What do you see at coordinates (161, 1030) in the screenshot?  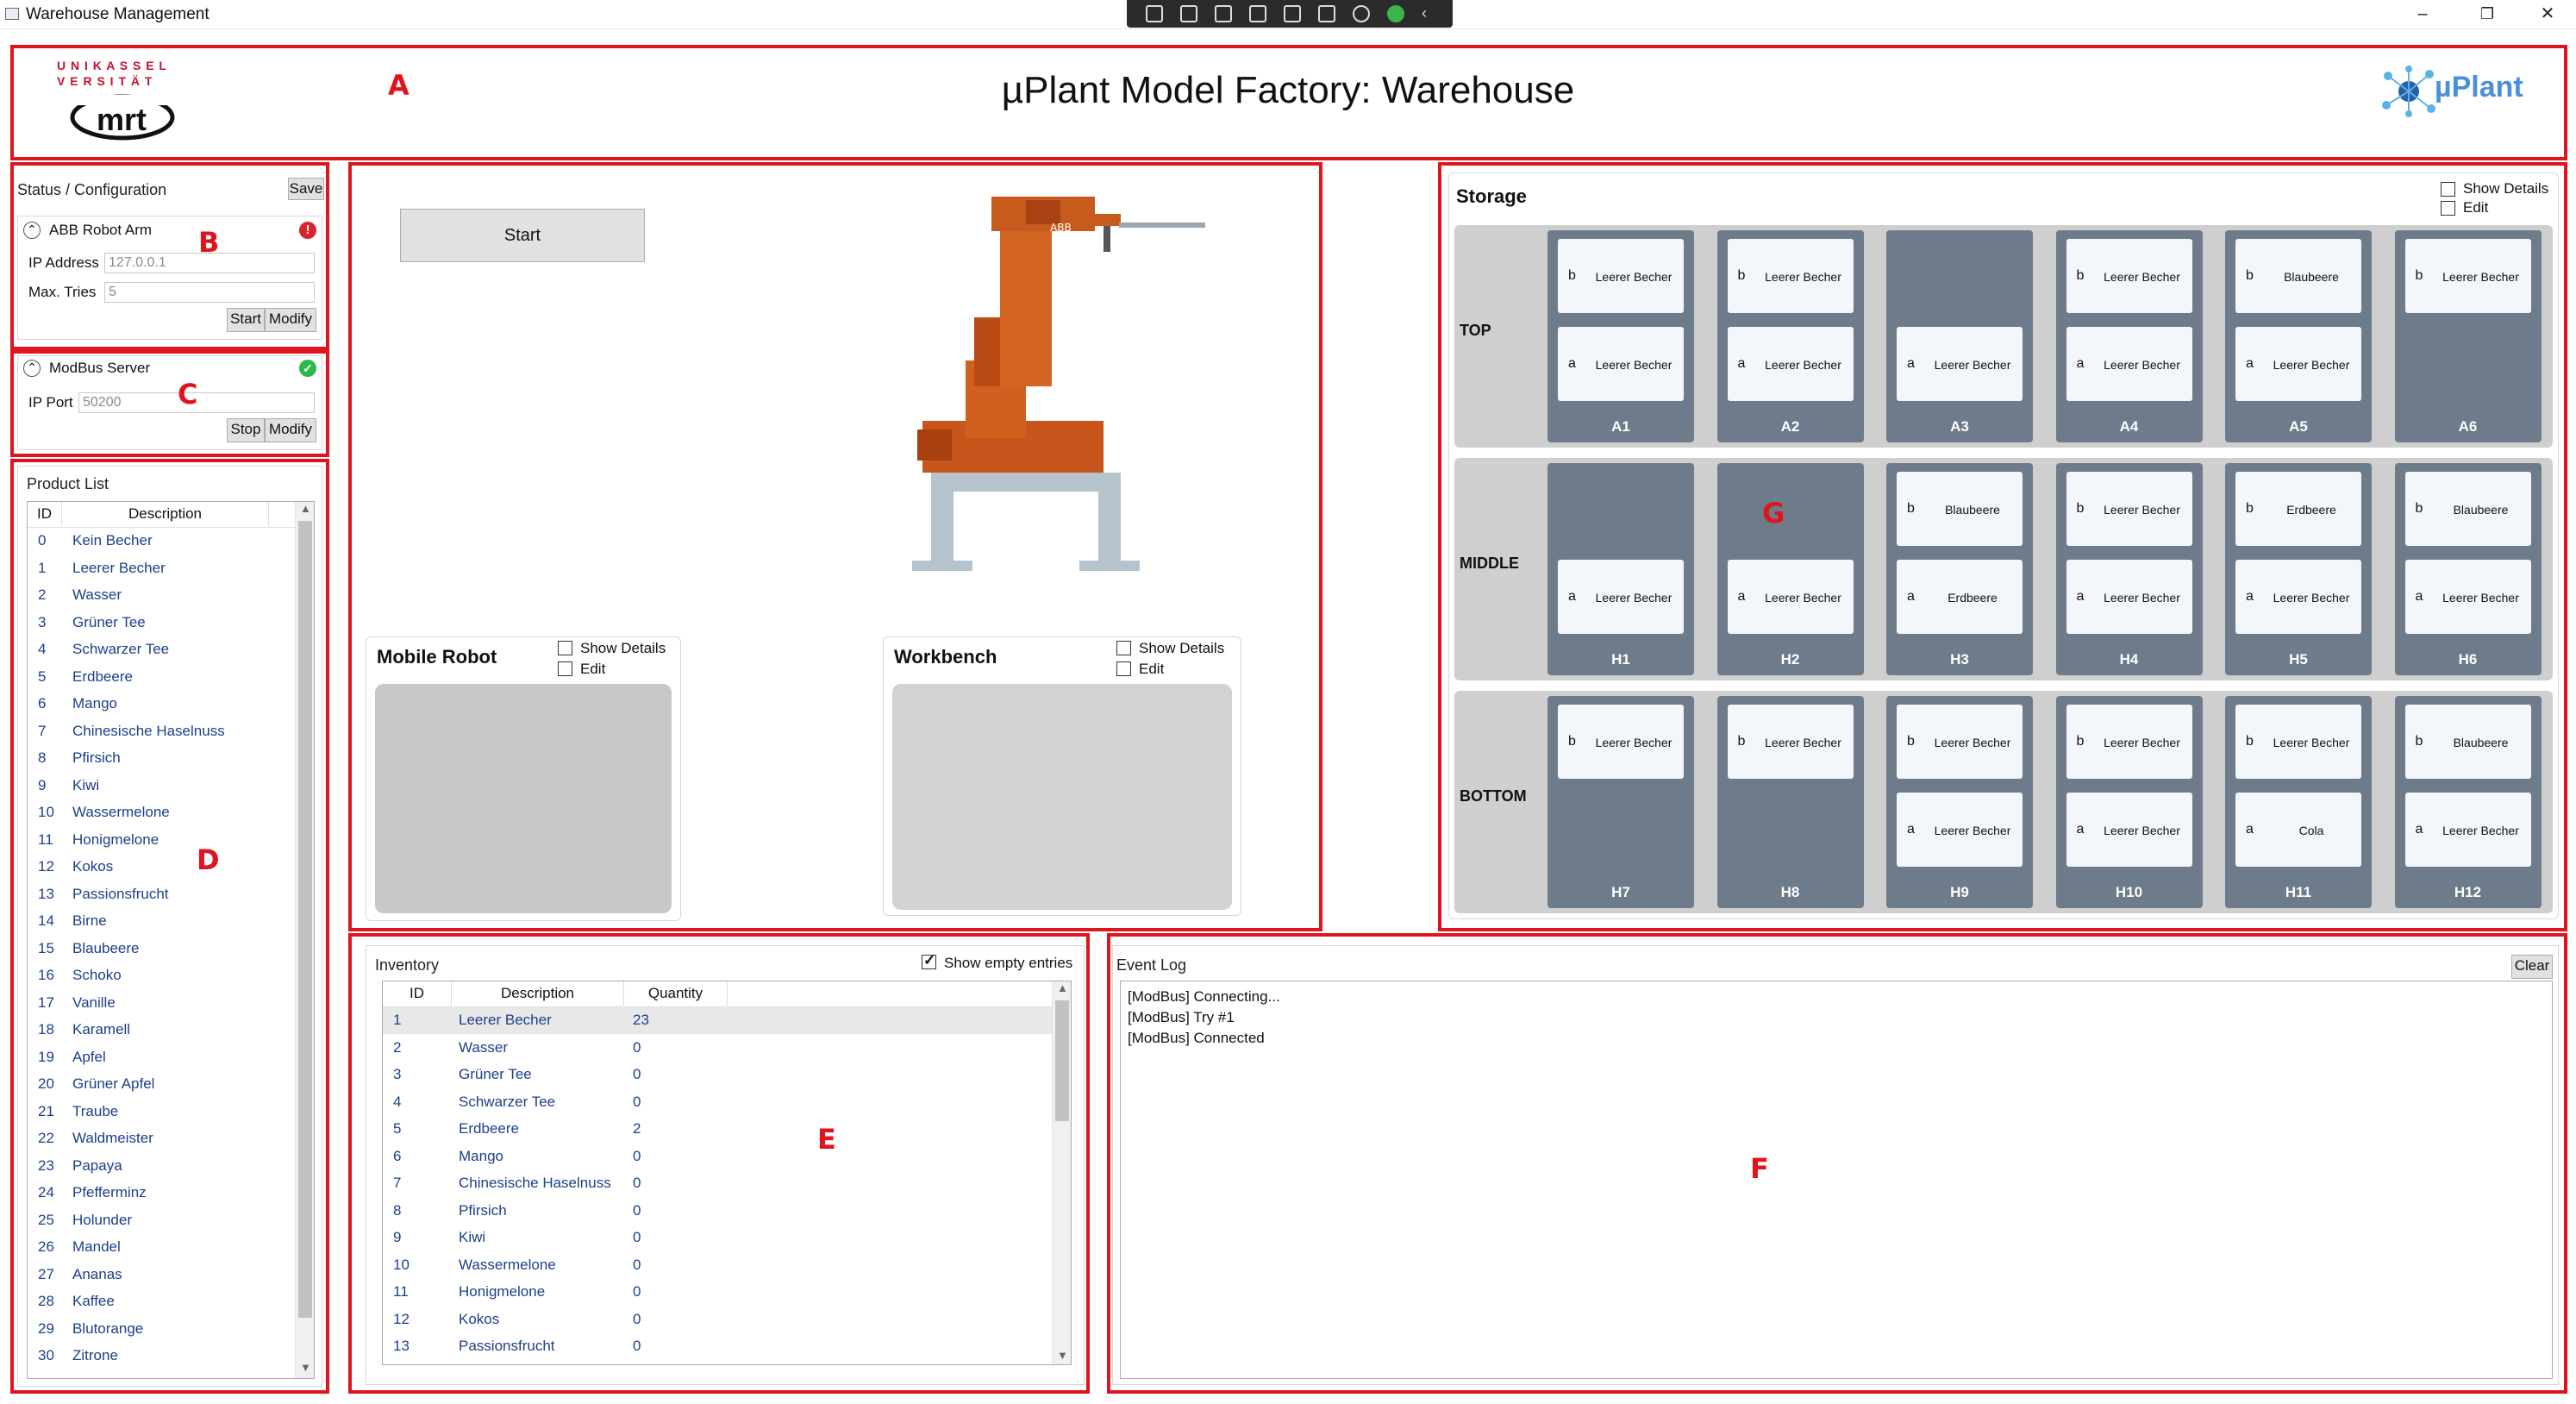 I see `product-row: 18 Karamell` at bounding box center [161, 1030].